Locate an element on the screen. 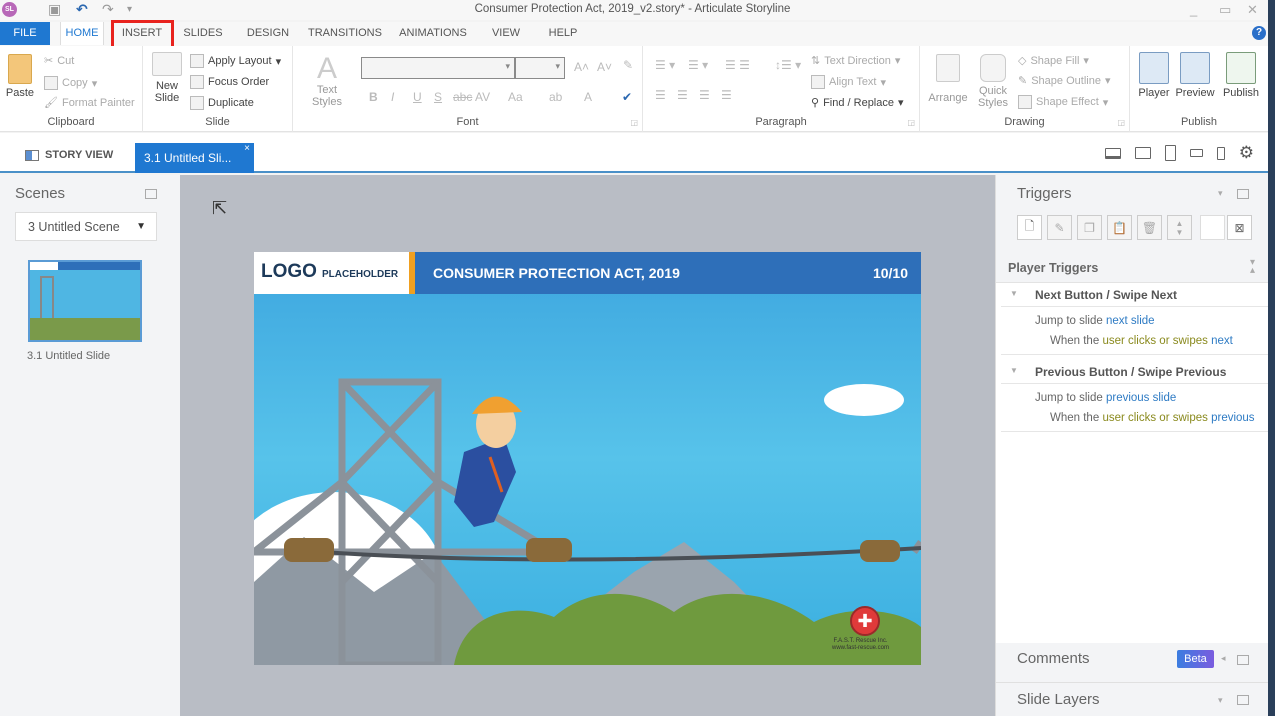  delete-trigger-button: 🗑 is located at coordinates (1149, 227).